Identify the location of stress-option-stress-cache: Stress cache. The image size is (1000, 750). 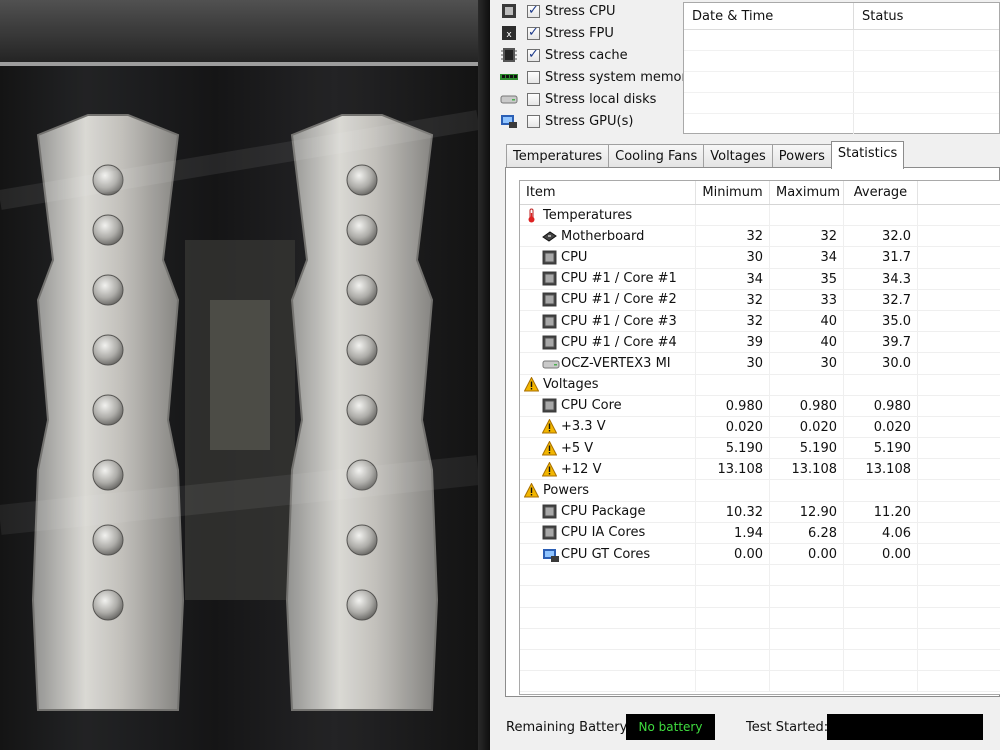
(564, 55).